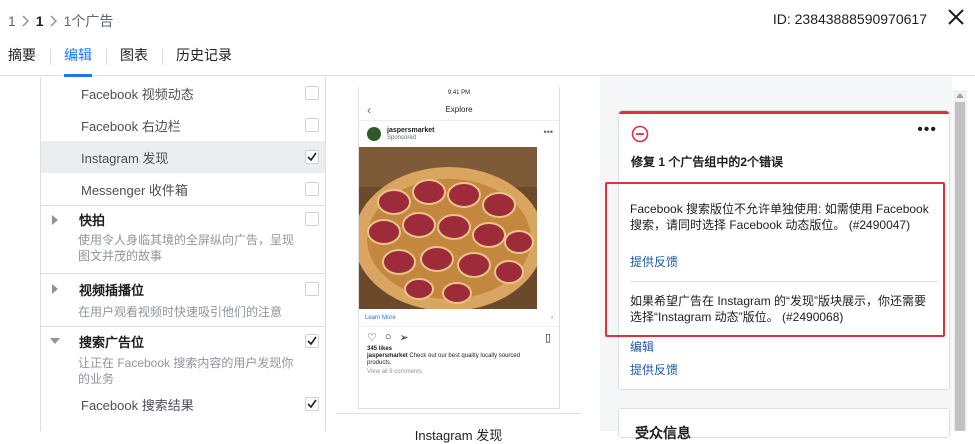 The width and height of the screenshot is (975, 444). Describe the element at coordinates (134, 190) in the screenshot. I see `placement-label: Messenger 收件箱` at that location.